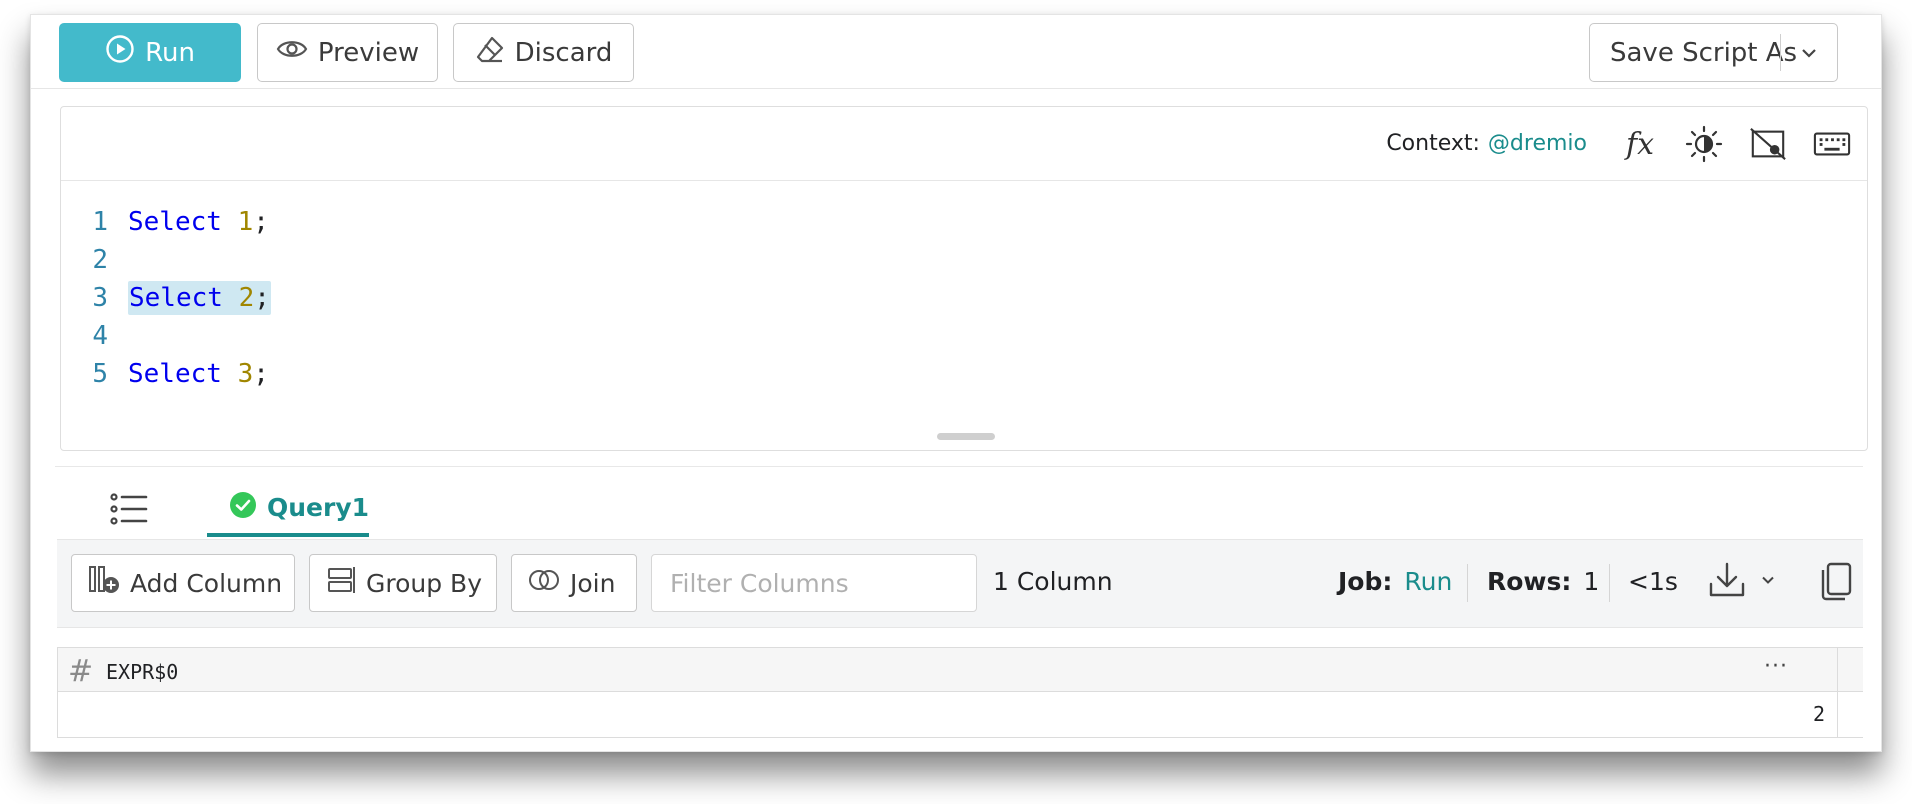  Describe the element at coordinates (593, 583) in the screenshot. I see `join-label: Join` at that location.